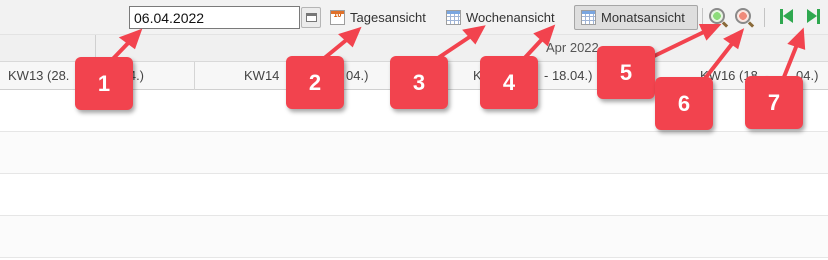 This screenshot has width=828, height=260. What do you see at coordinates (626, 72) in the screenshot?
I see `callout-badge-5: 5` at bounding box center [626, 72].